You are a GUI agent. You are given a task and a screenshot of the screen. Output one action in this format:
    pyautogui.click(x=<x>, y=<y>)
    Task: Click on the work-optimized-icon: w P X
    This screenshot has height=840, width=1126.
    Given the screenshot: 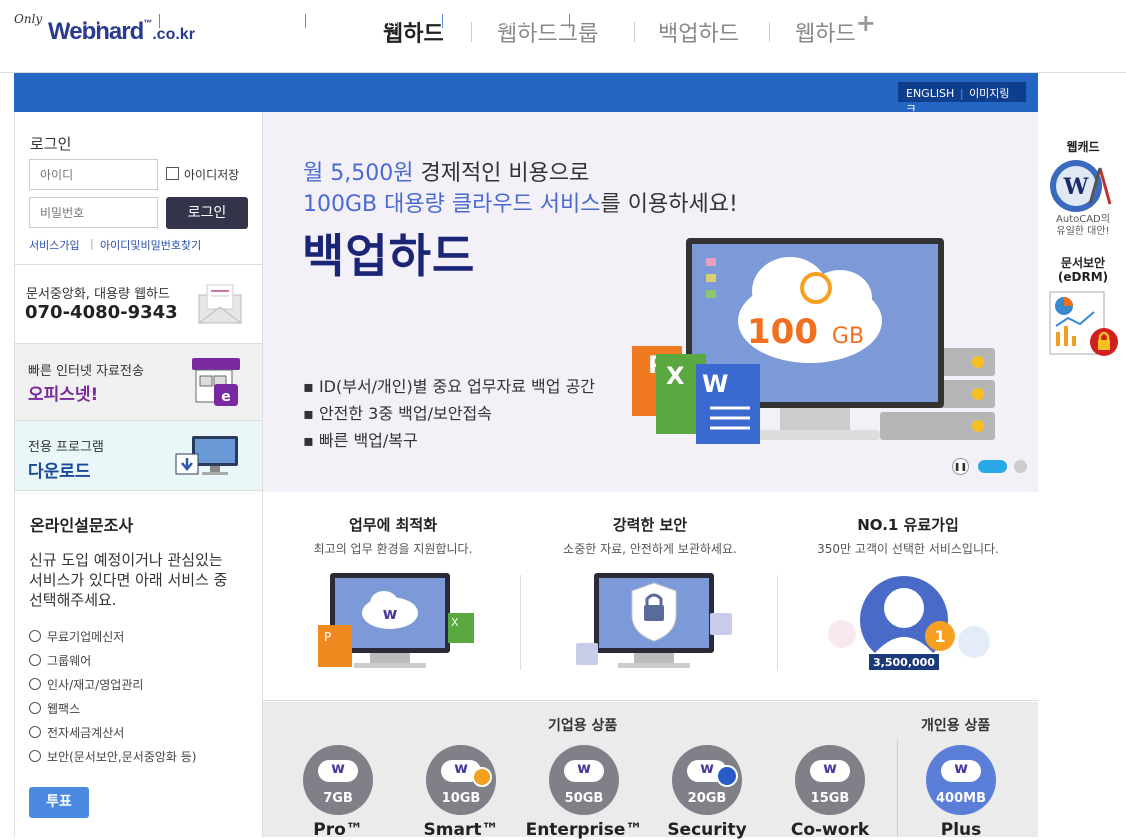 What is the action you would take?
    pyautogui.click(x=396, y=620)
    